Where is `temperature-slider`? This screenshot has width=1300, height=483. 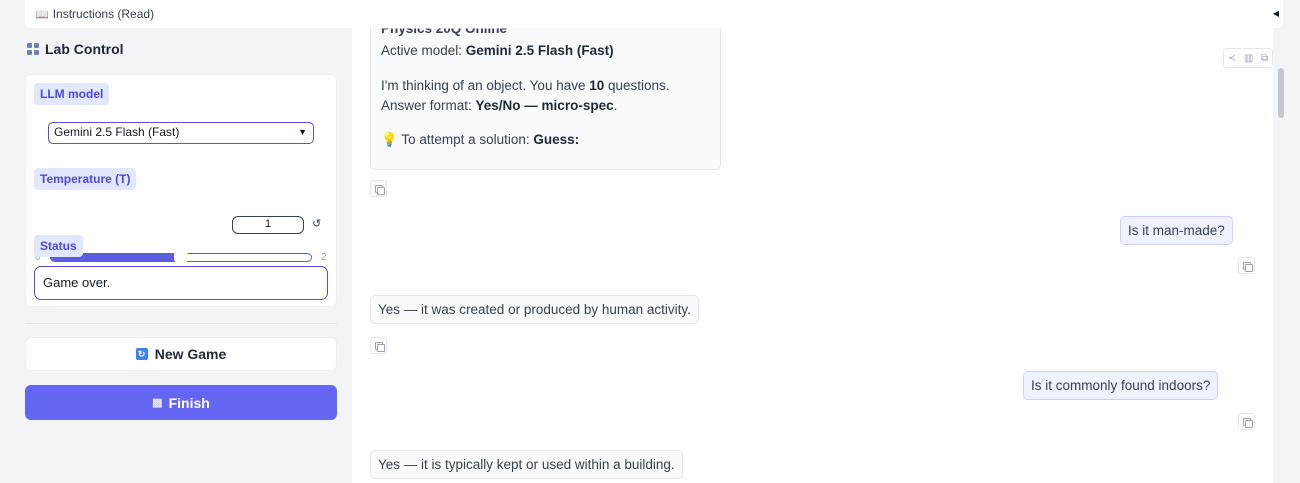 temperature-slider is located at coordinates (181, 257).